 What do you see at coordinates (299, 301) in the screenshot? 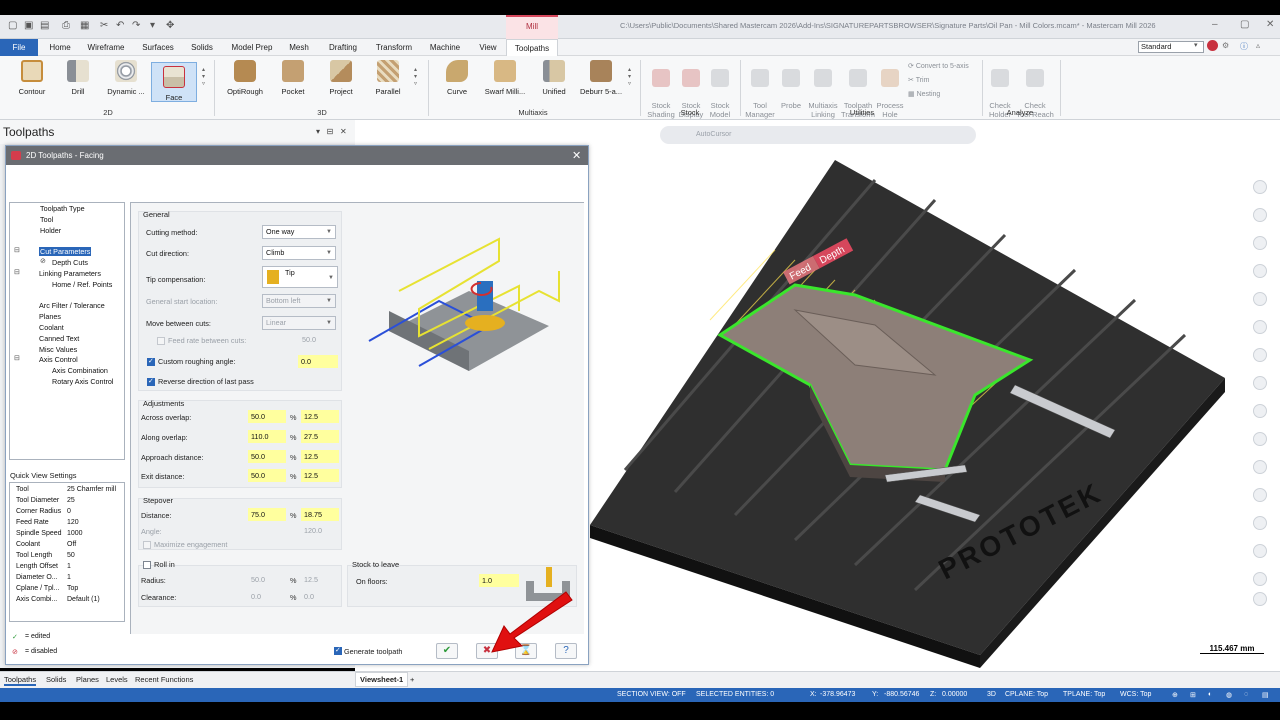
I see `start-location-select: Bottom left ▼` at bounding box center [299, 301].